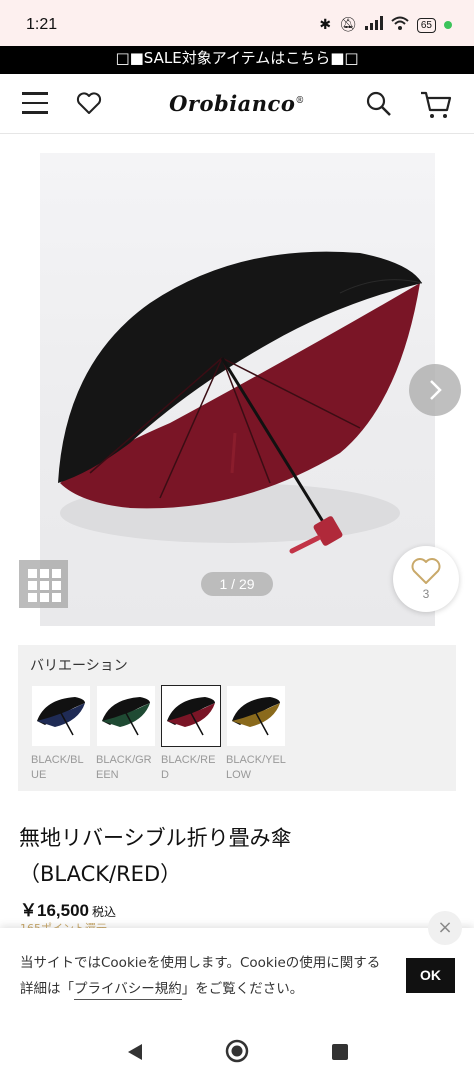 The height and width of the screenshot is (1080, 474). Describe the element at coordinates (340, 1054) in the screenshot. I see `recent-apps-icon` at that location.